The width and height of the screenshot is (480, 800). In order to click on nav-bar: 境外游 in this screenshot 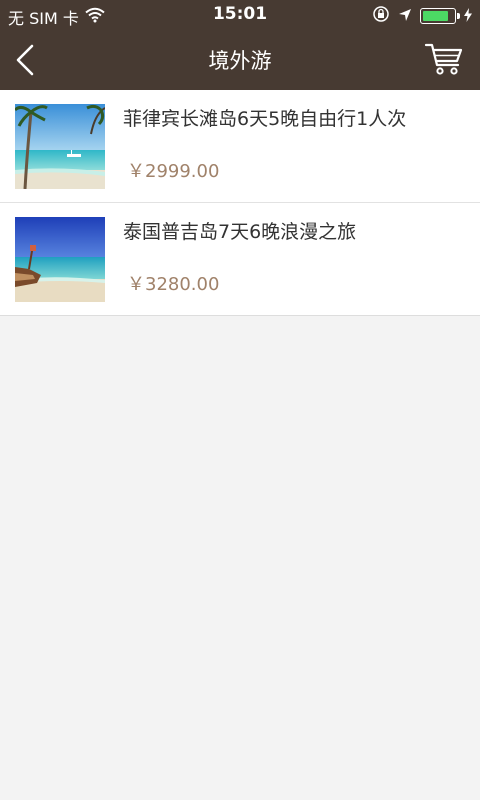, I will do `click(240, 60)`.